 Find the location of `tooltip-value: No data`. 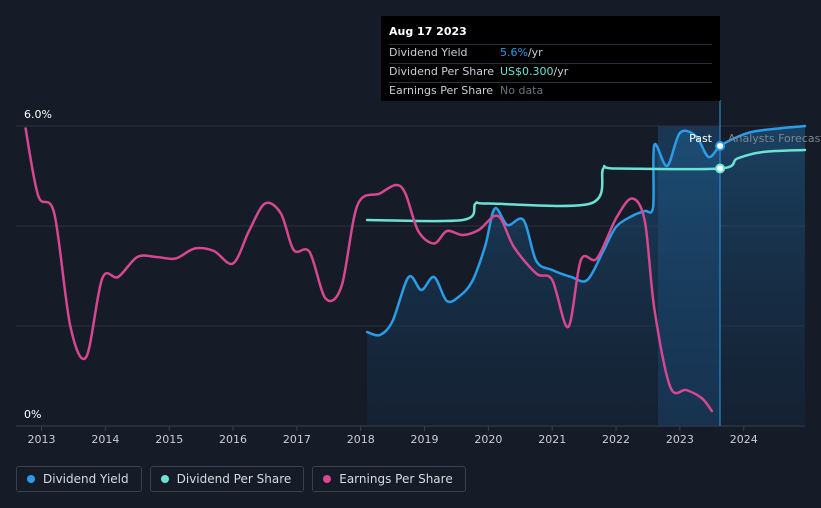

tooltip-value: No data is located at coordinates (522, 90).